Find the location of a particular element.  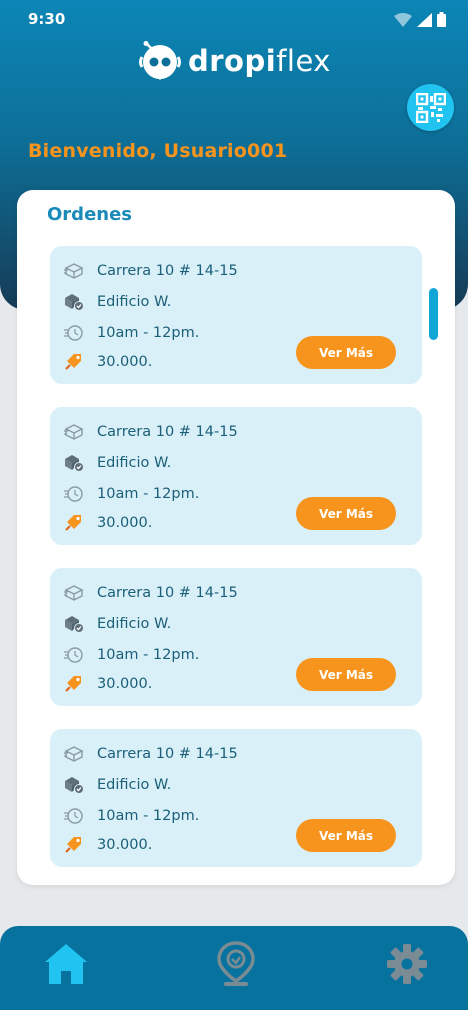

home-icon is located at coordinates (66, 964).